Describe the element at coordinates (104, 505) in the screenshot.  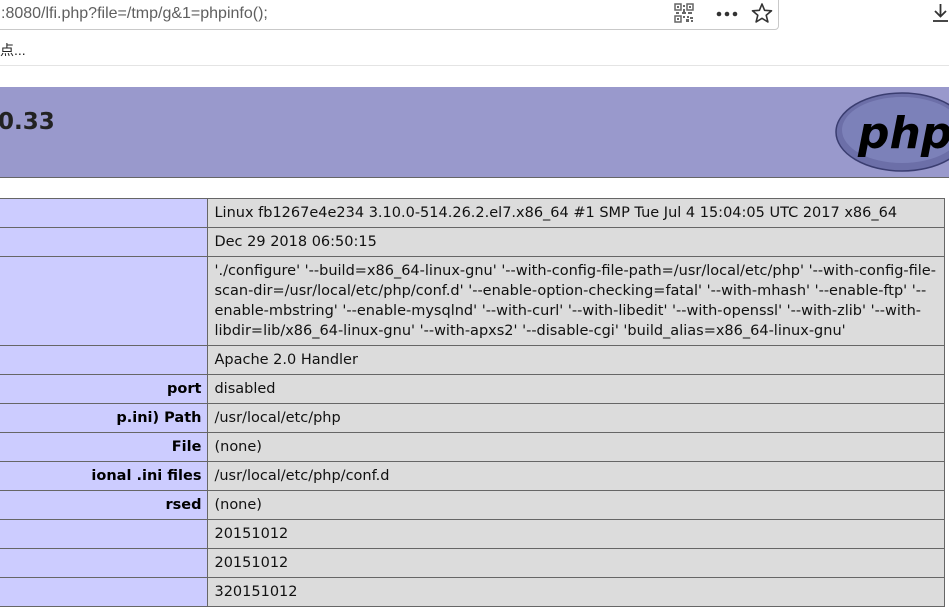
I see `row-label: rsed` at that location.